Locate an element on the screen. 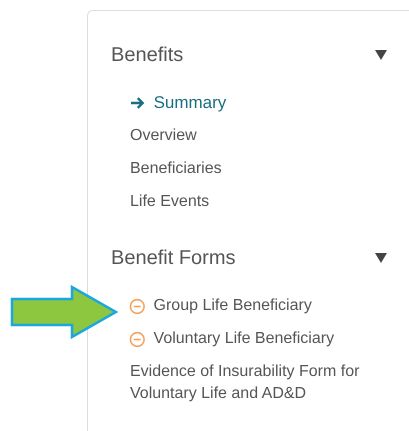 This screenshot has width=409, height=431. nav-link: Evidence of Insurability Form for Voluntary Life and AD&D is located at coordinates (250, 383).